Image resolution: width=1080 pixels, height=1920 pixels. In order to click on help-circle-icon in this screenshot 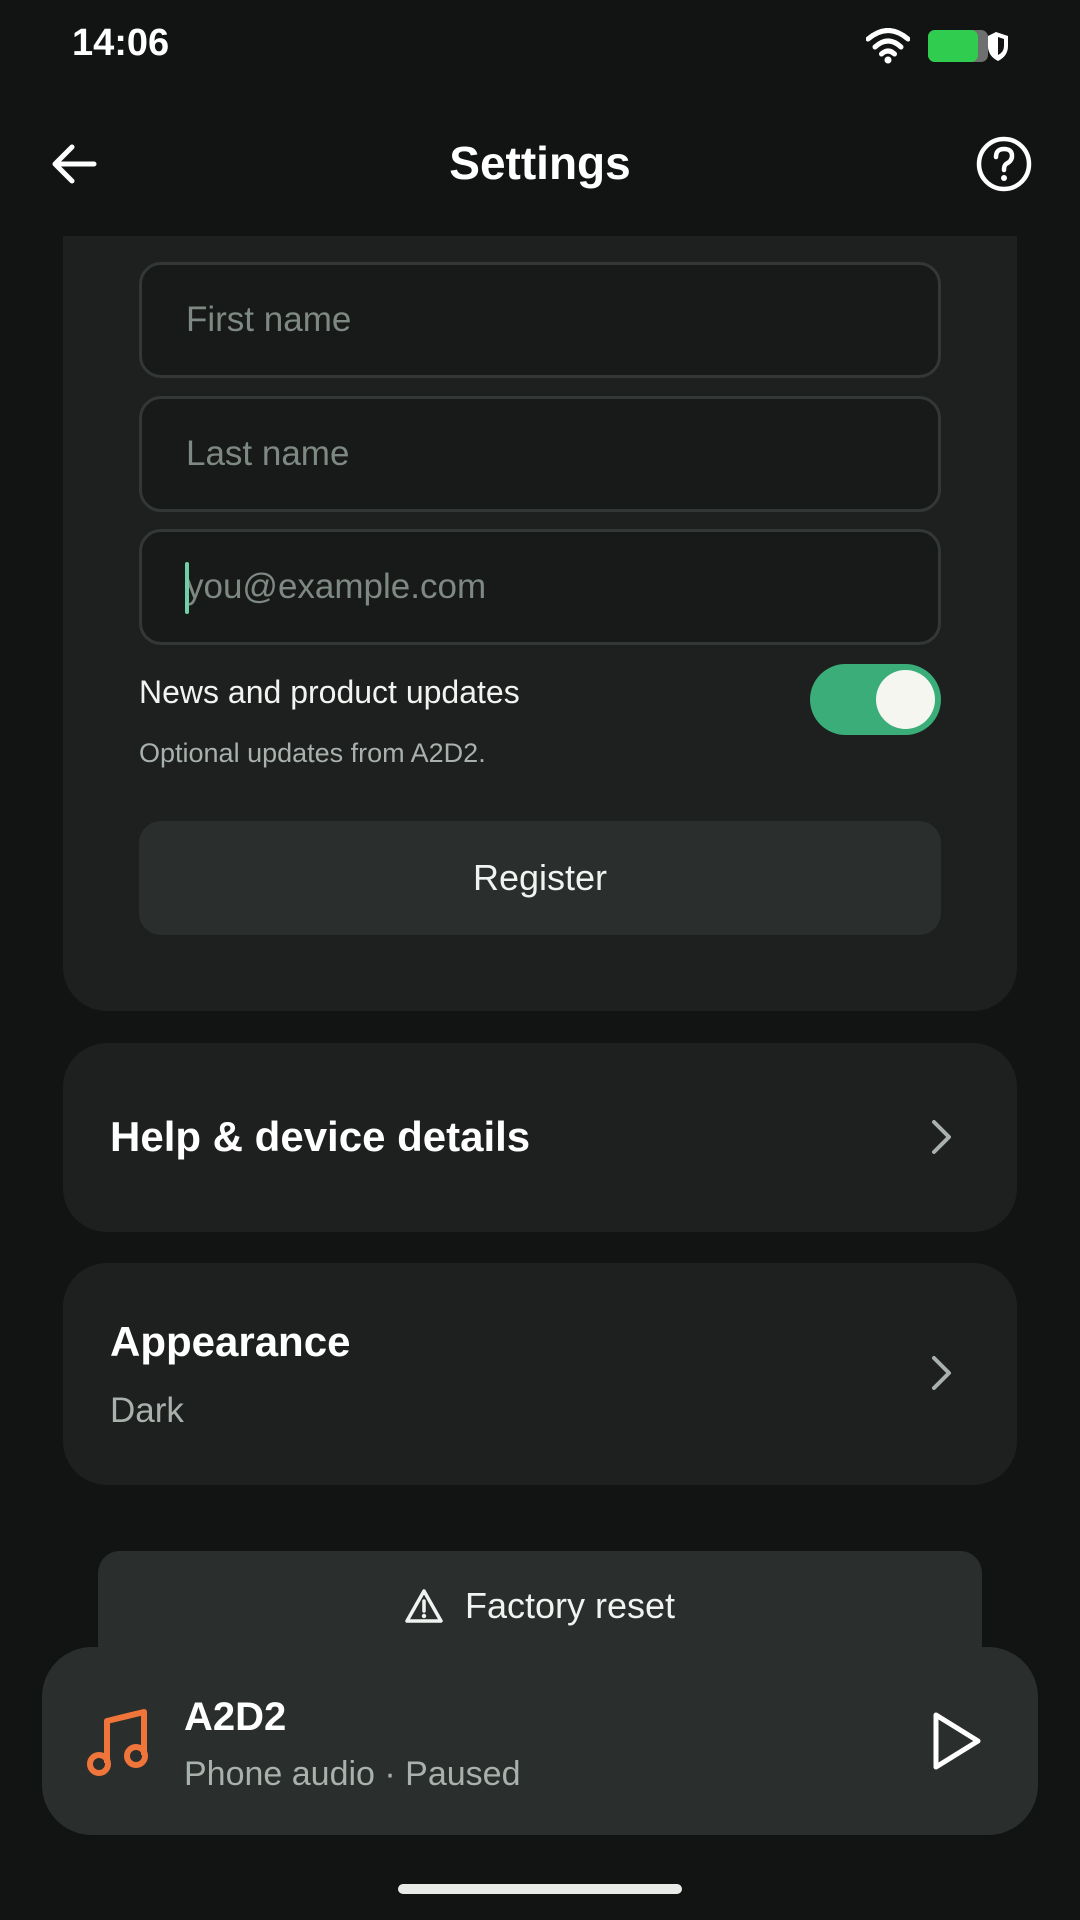, I will do `click(1004, 164)`.